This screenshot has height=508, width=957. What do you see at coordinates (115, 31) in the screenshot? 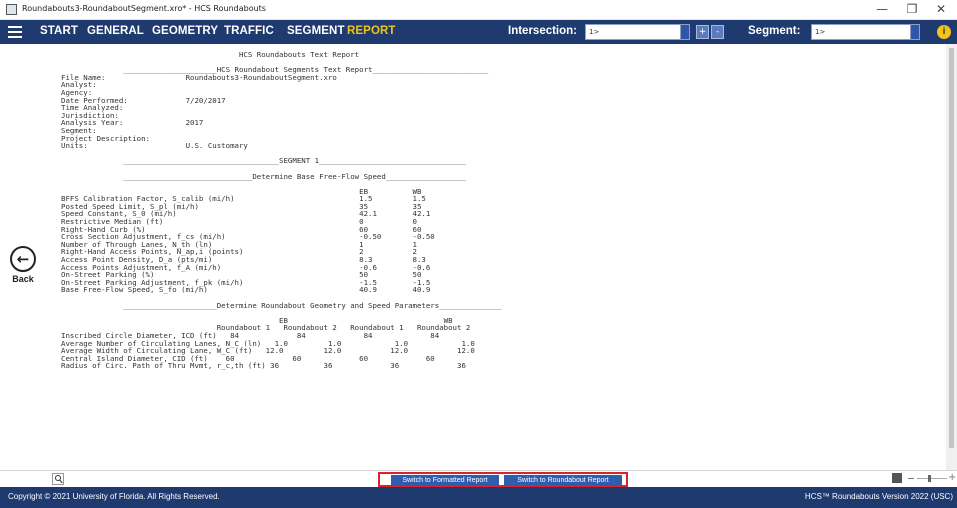
I see `menu-general: GENERAL` at bounding box center [115, 31].